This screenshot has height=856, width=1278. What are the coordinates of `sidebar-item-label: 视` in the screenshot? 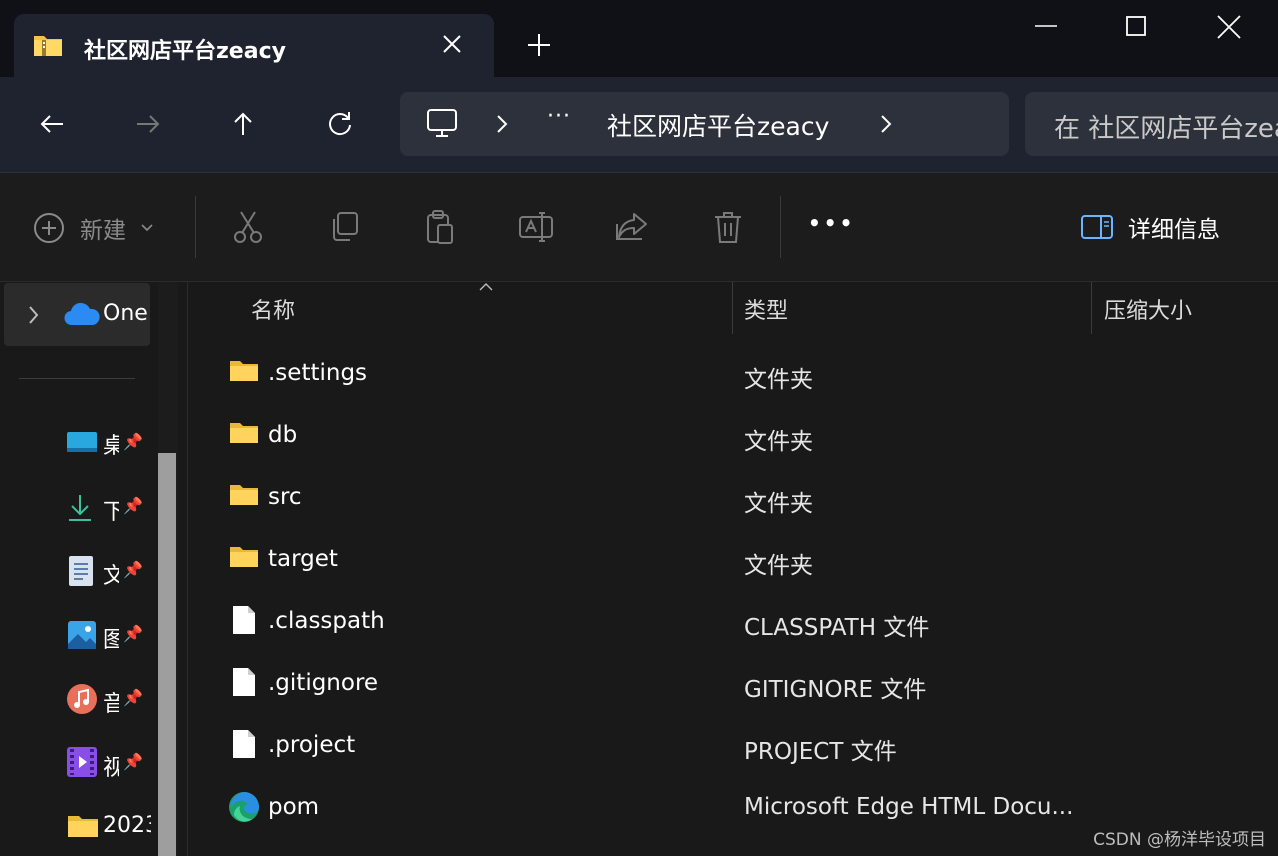 It's located at (111, 768).